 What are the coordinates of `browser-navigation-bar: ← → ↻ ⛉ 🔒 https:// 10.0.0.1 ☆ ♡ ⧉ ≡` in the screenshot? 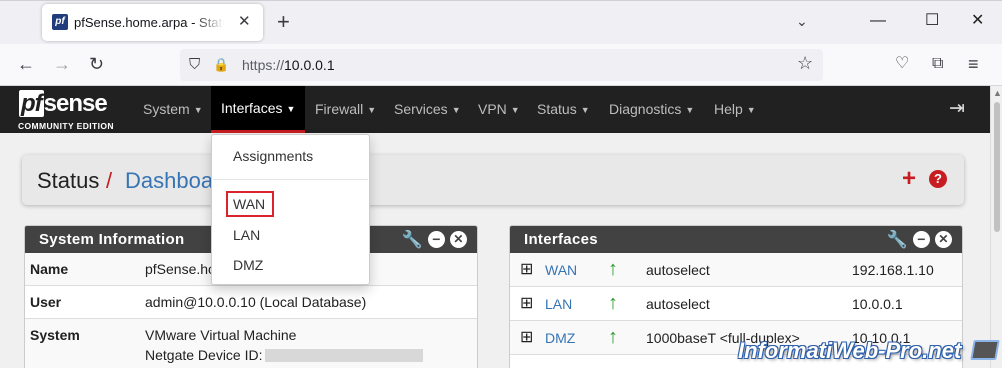 It's located at (501, 65).